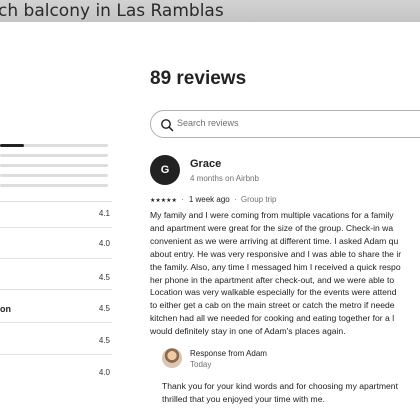  I want to click on trip-type: Group trip, so click(258, 199).